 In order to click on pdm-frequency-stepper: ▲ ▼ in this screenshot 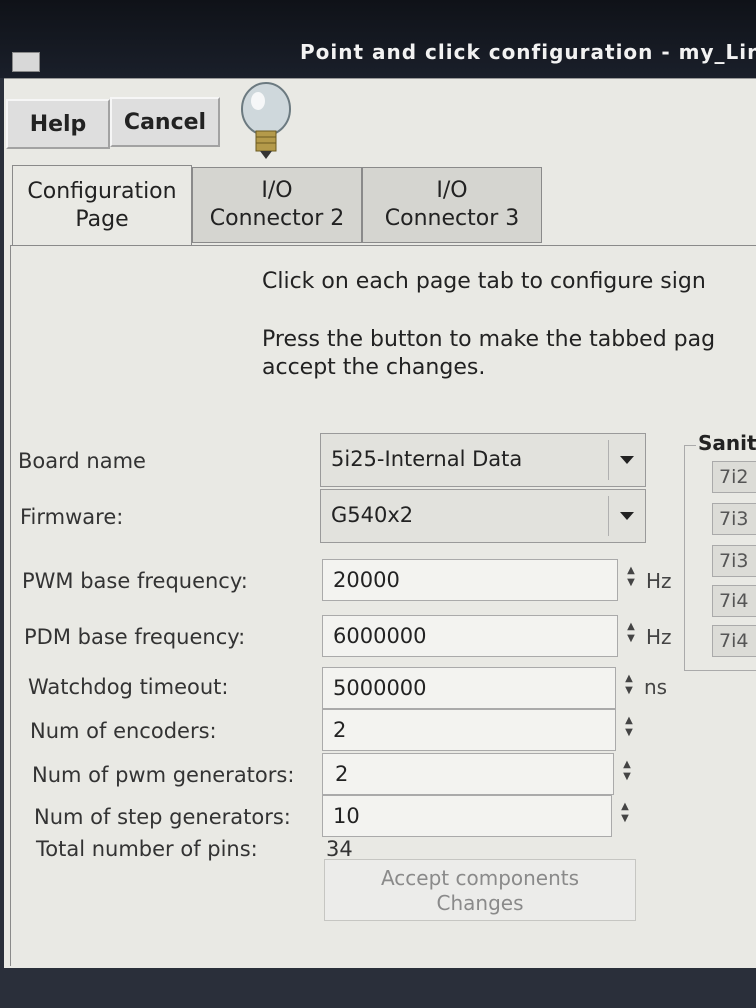, I will do `click(631, 636)`.